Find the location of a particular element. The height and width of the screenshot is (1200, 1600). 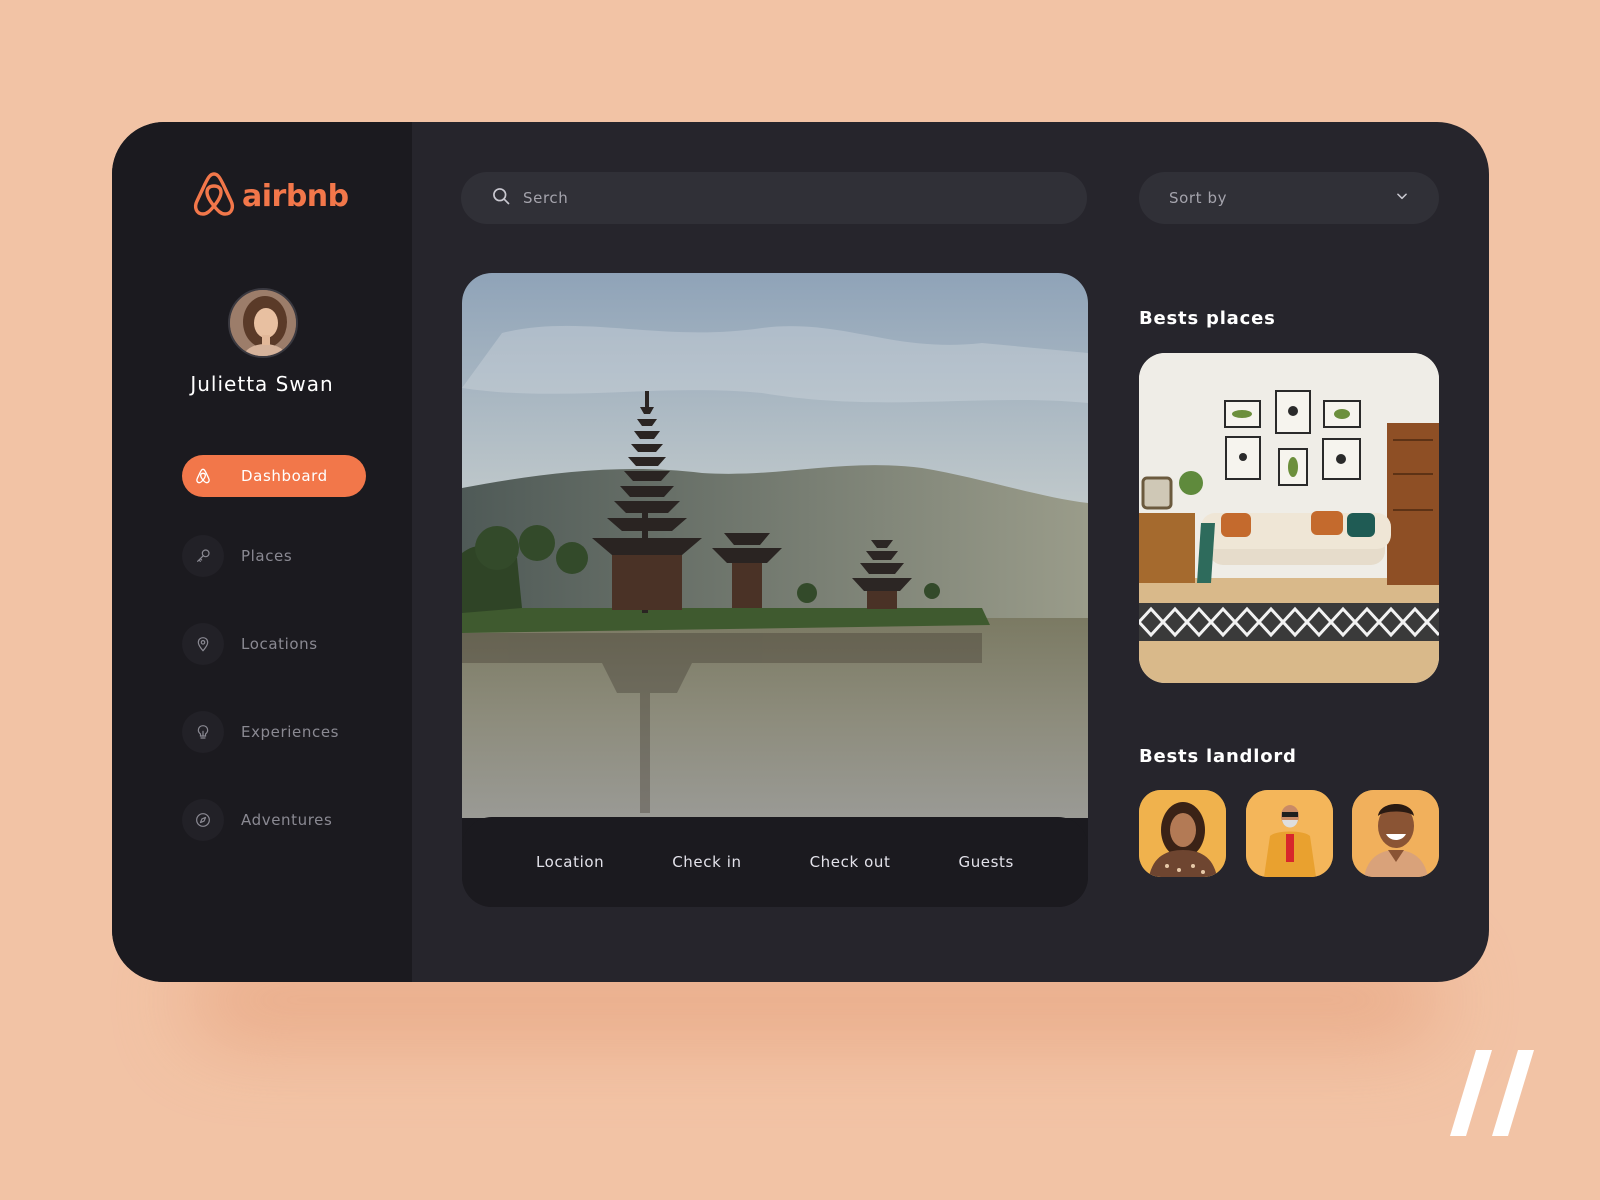

key-icon is located at coordinates (203, 556).